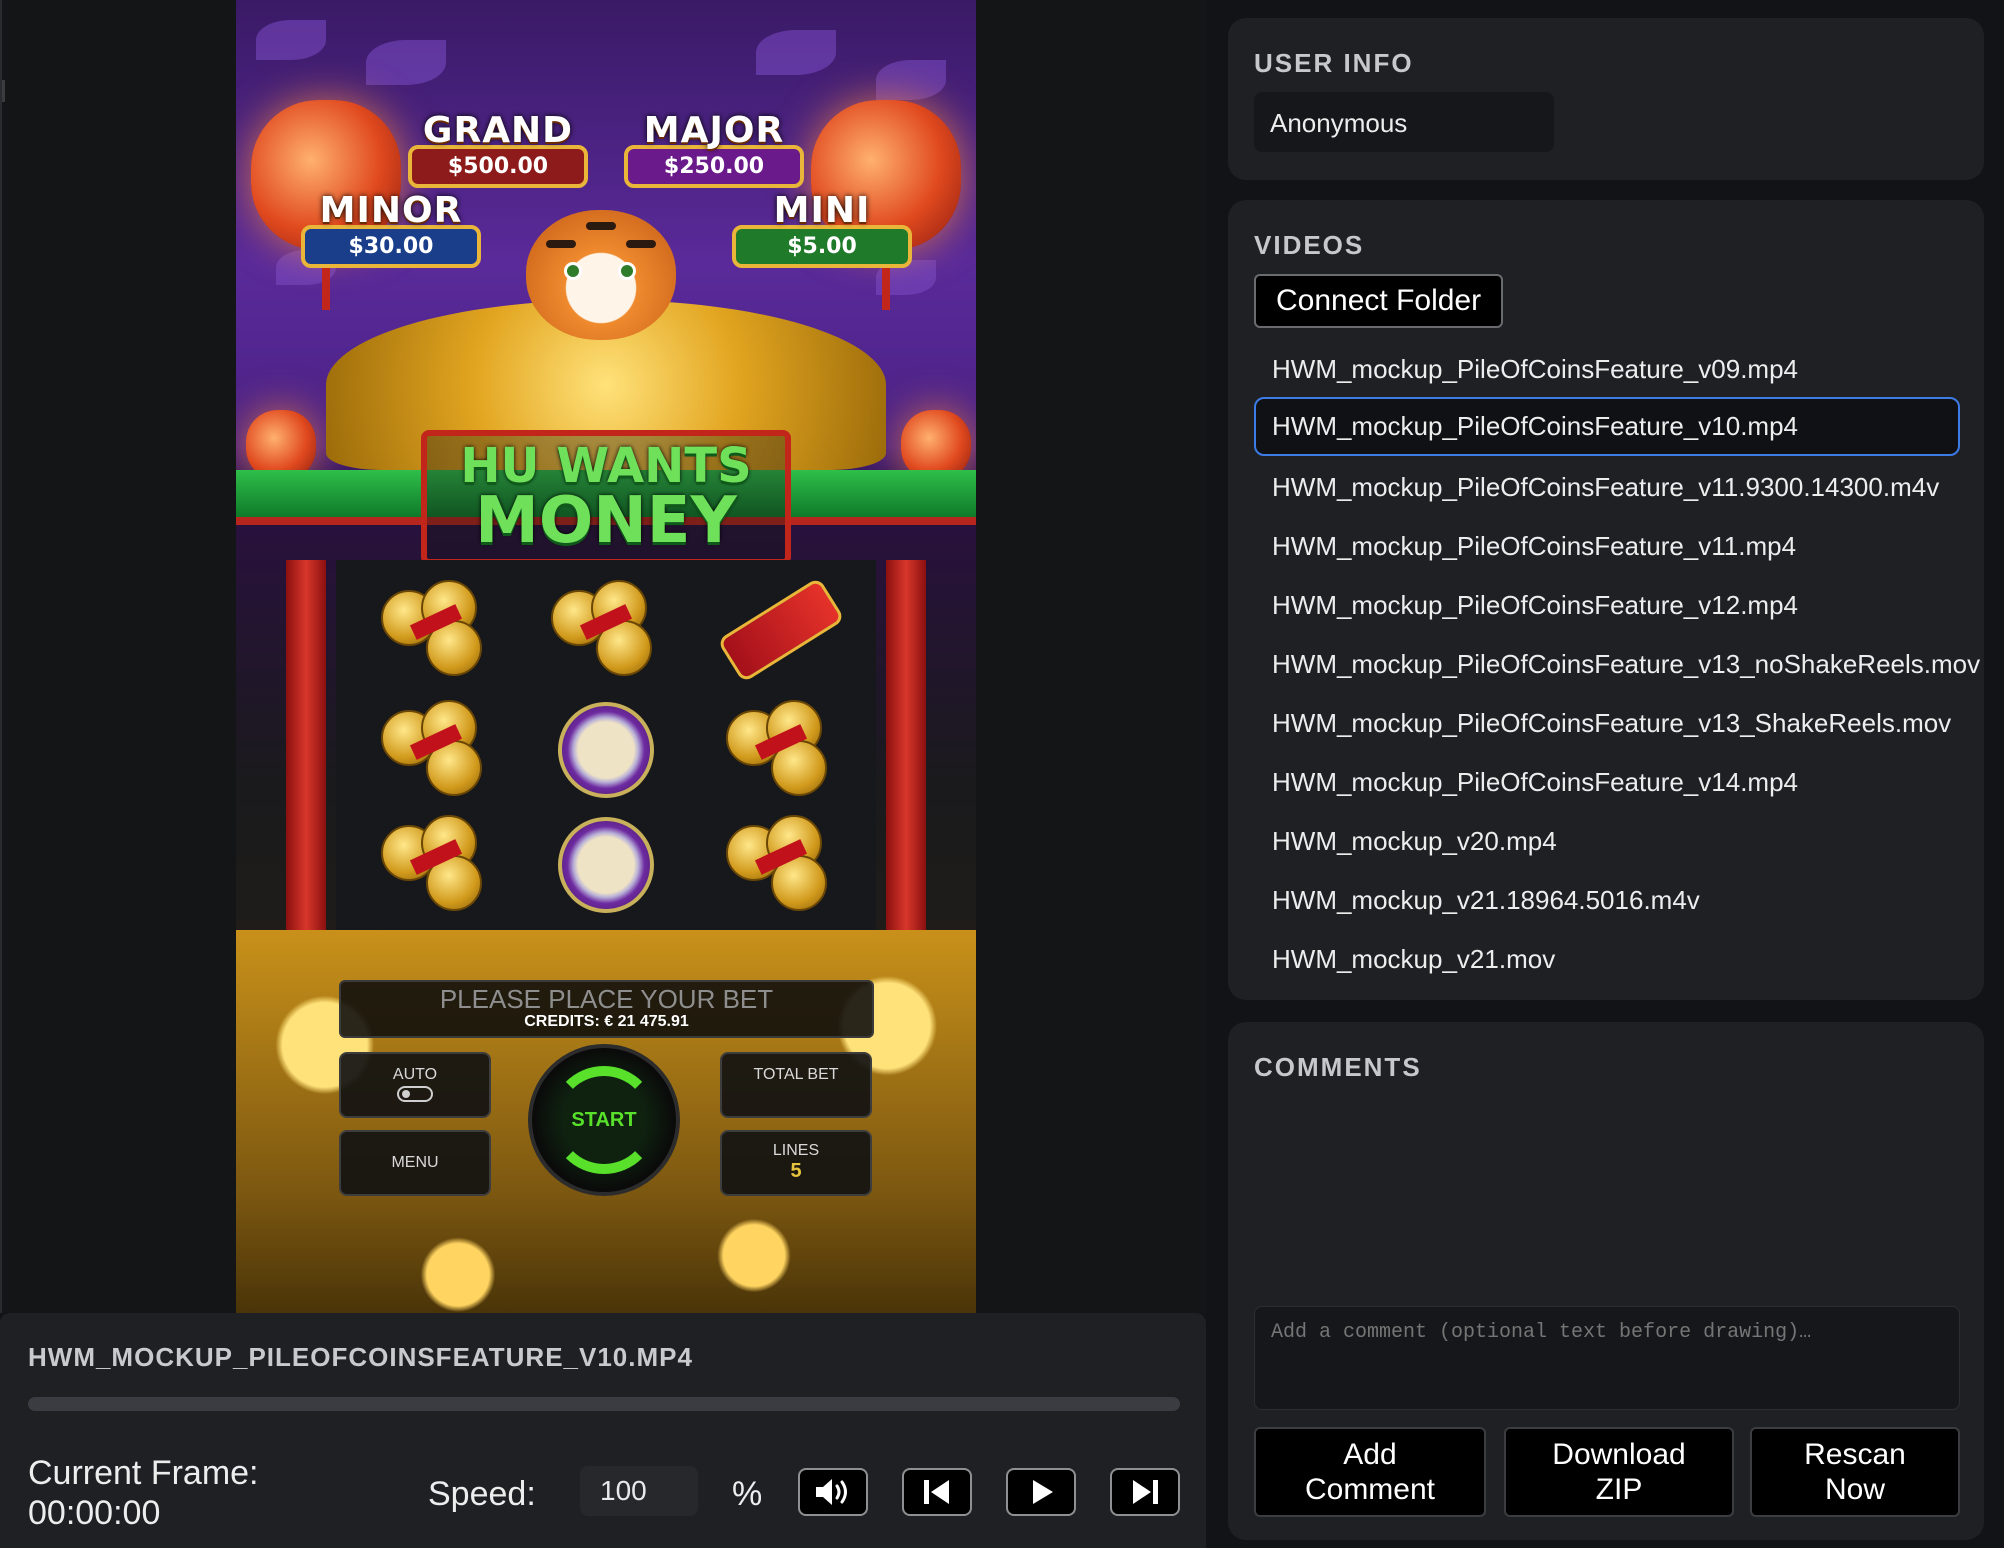 This screenshot has width=2004, height=1548. I want to click on speed-unit: %, so click(747, 1494).